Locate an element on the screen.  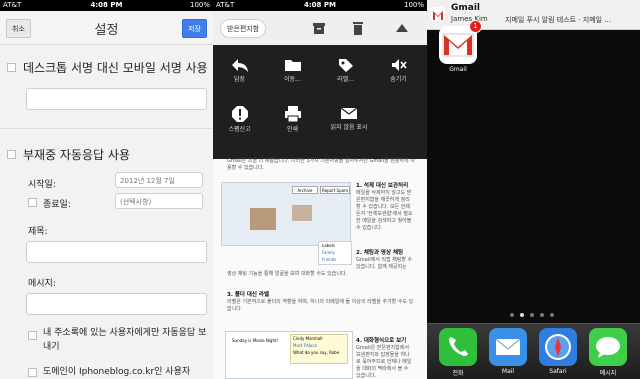
vacation-responder-label: 부재중 자동응답 사용 is located at coordinates (76, 155).